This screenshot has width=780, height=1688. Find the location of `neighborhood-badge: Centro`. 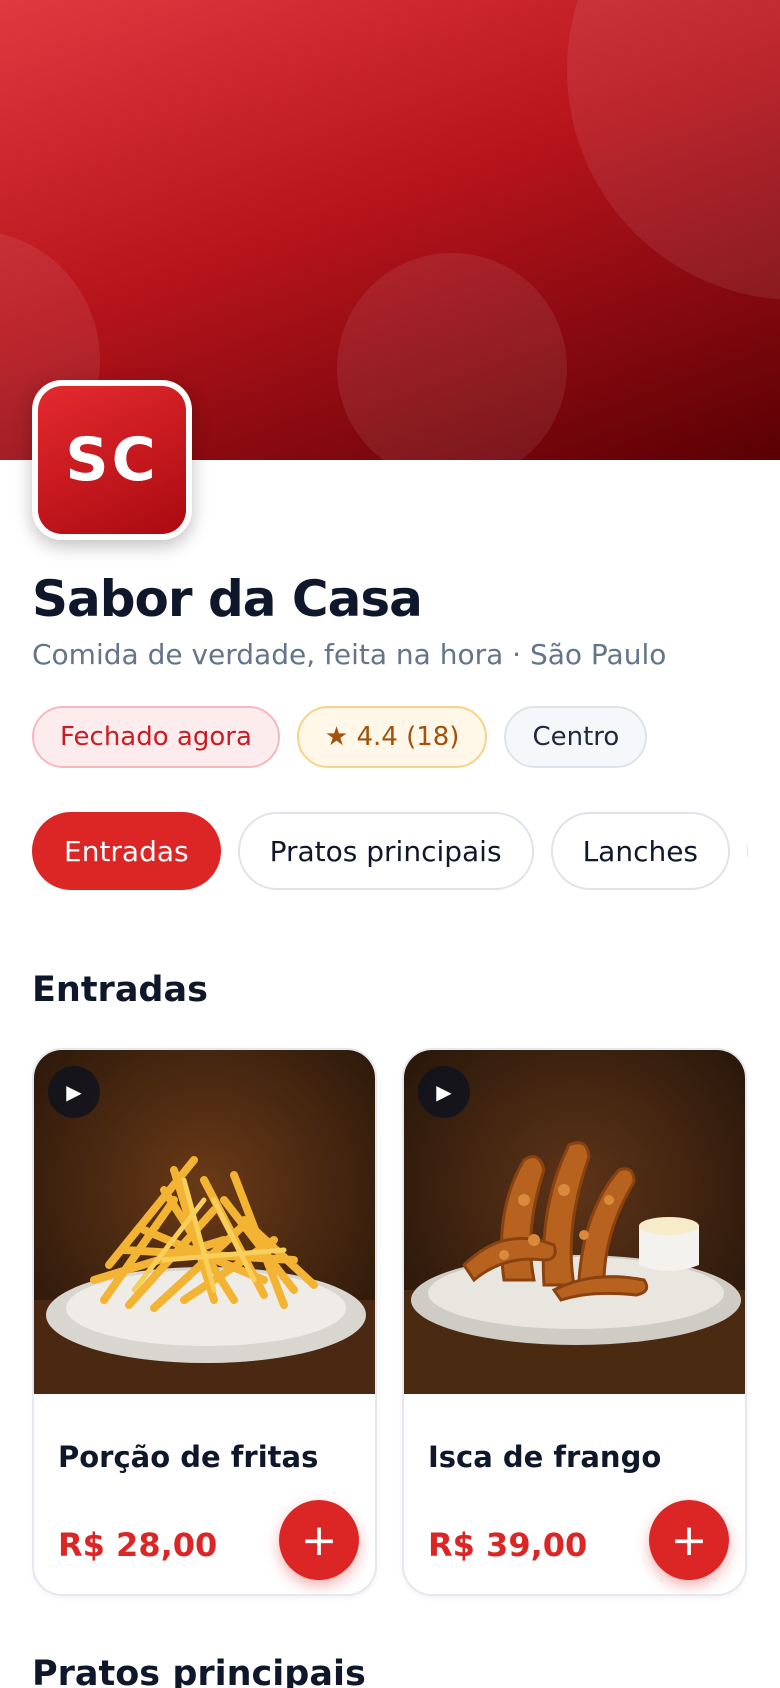

neighborhood-badge: Centro is located at coordinates (576, 737).